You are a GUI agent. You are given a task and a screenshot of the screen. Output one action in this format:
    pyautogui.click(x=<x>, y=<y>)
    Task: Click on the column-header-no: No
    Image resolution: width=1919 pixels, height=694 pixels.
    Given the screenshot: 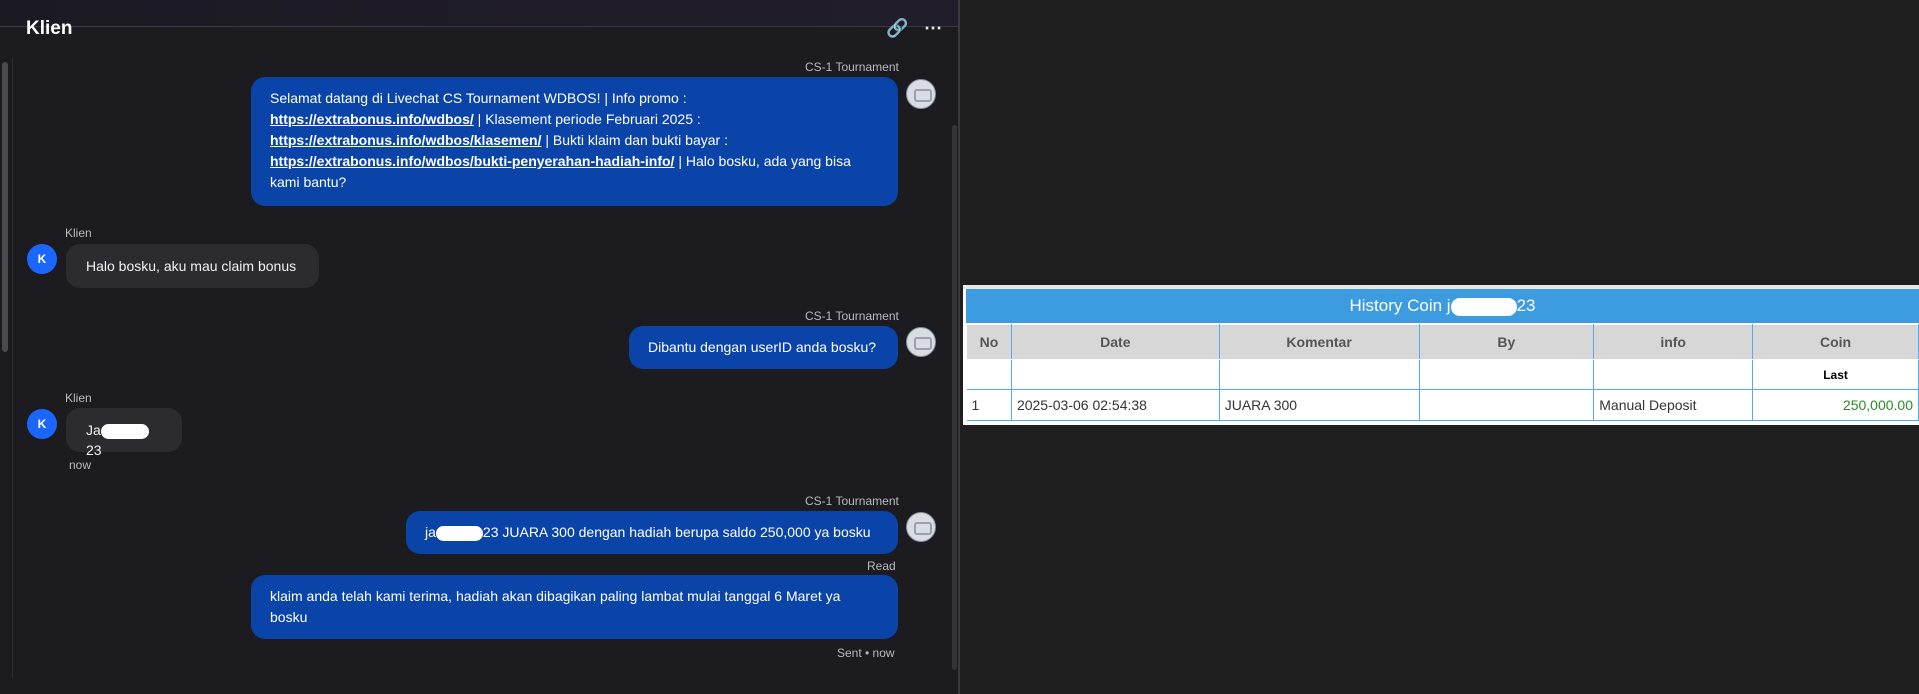 What is the action you would take?
    pyautogui.click(x=989, y=342)
    